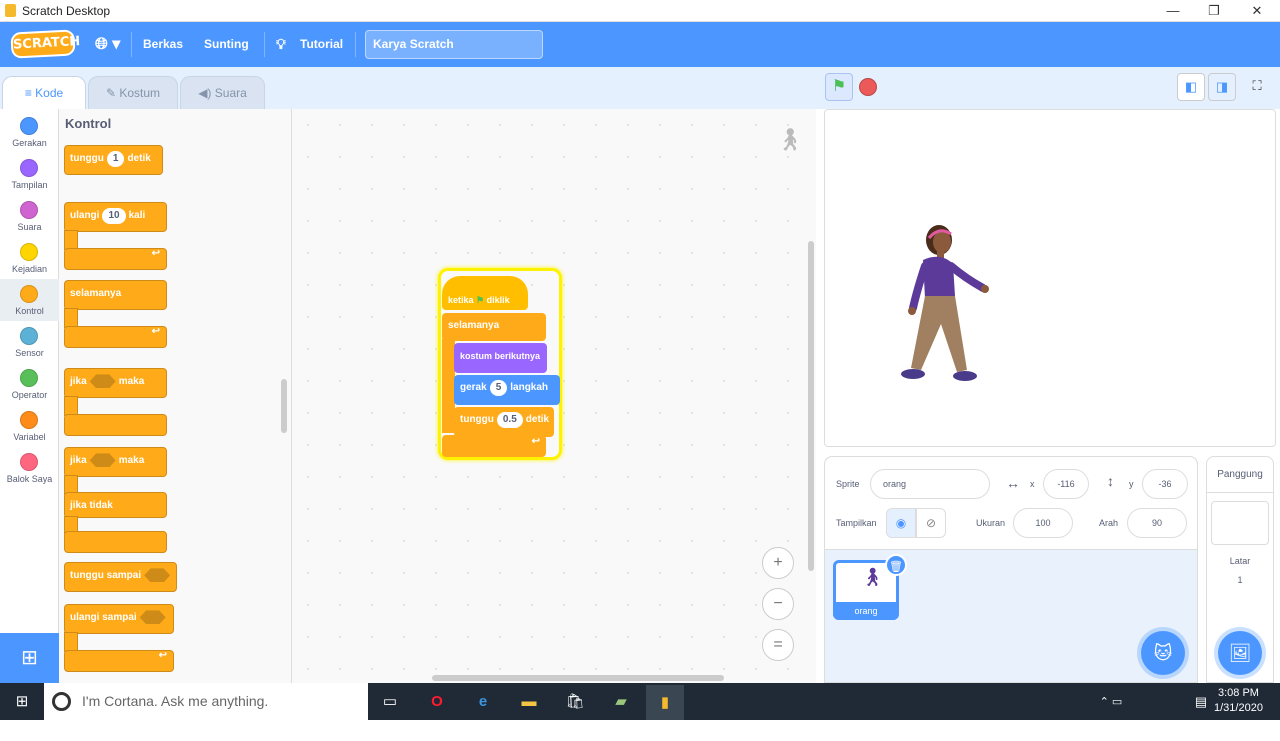  Describe the element at coordinates (29, 384) in the screenshot. I see `category-operators: Operator` at that location.